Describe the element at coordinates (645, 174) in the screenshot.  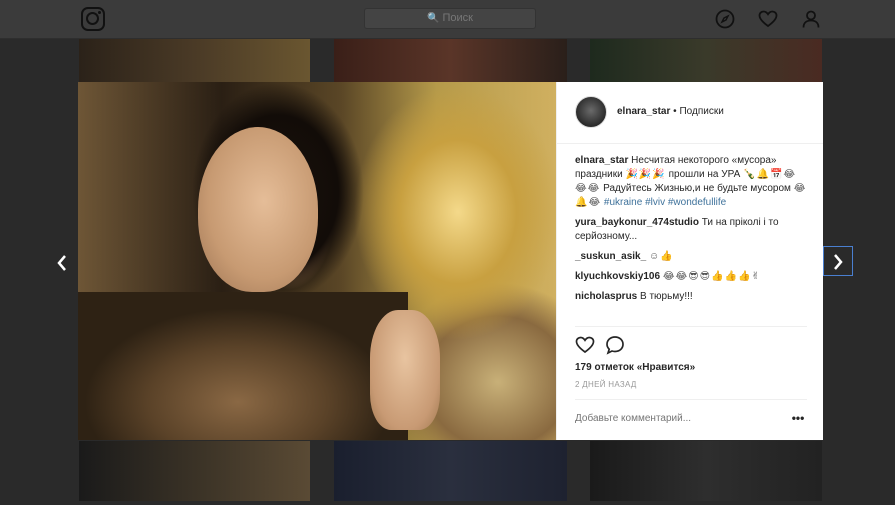
I see `caption-emoji: 🎉🎉🎉` at that location.